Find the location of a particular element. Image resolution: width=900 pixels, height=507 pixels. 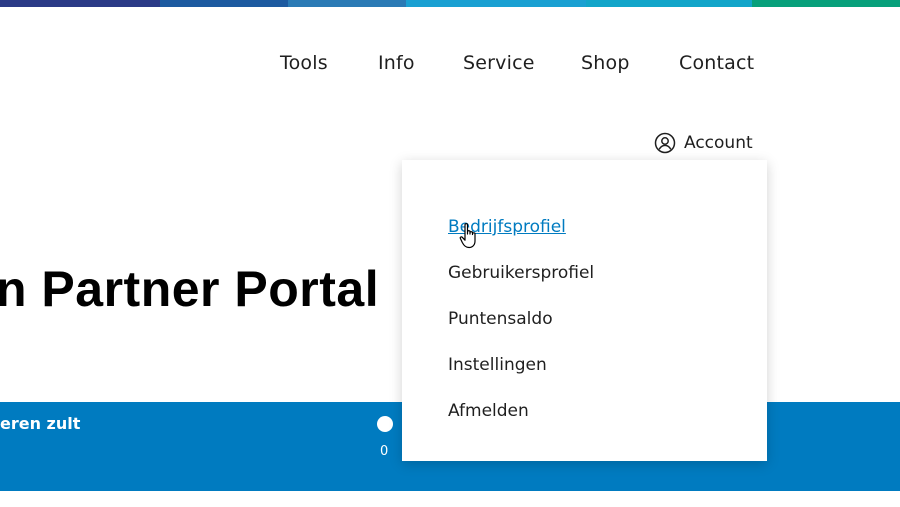

user-circle-icon is located at coordinates (665, 143).